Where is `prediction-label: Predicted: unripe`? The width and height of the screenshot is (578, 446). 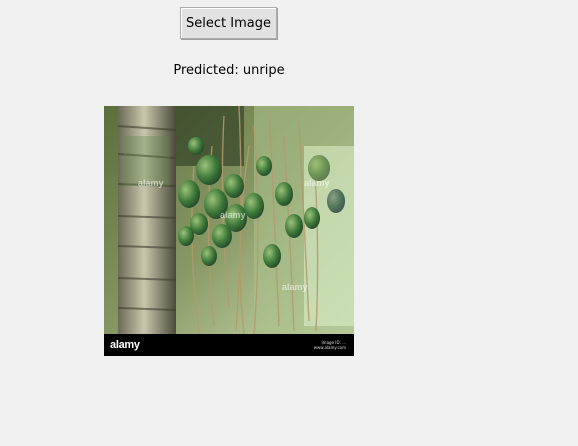 prediction-label: Predicted: unripe is located at coordinates (229, 70).